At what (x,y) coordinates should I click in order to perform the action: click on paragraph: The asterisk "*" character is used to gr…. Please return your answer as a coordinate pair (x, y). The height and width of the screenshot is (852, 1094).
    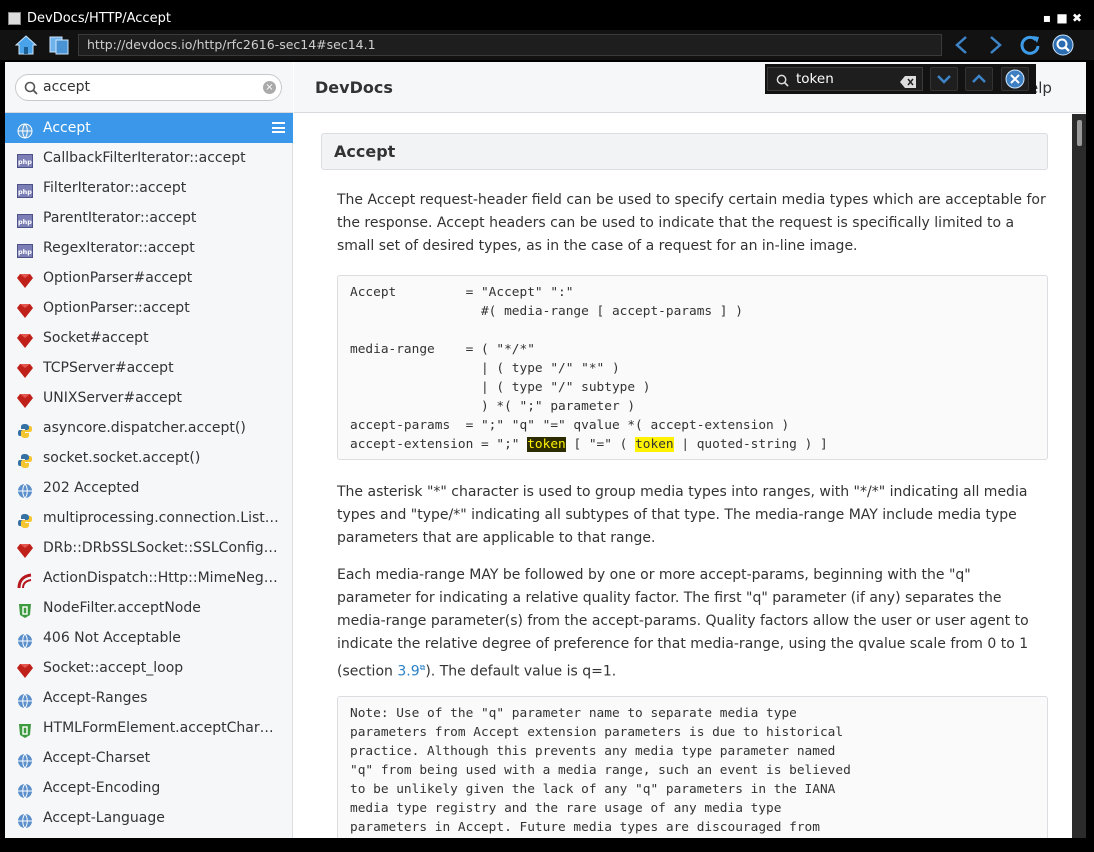
    Looking at the image, I should click on (682, 515).